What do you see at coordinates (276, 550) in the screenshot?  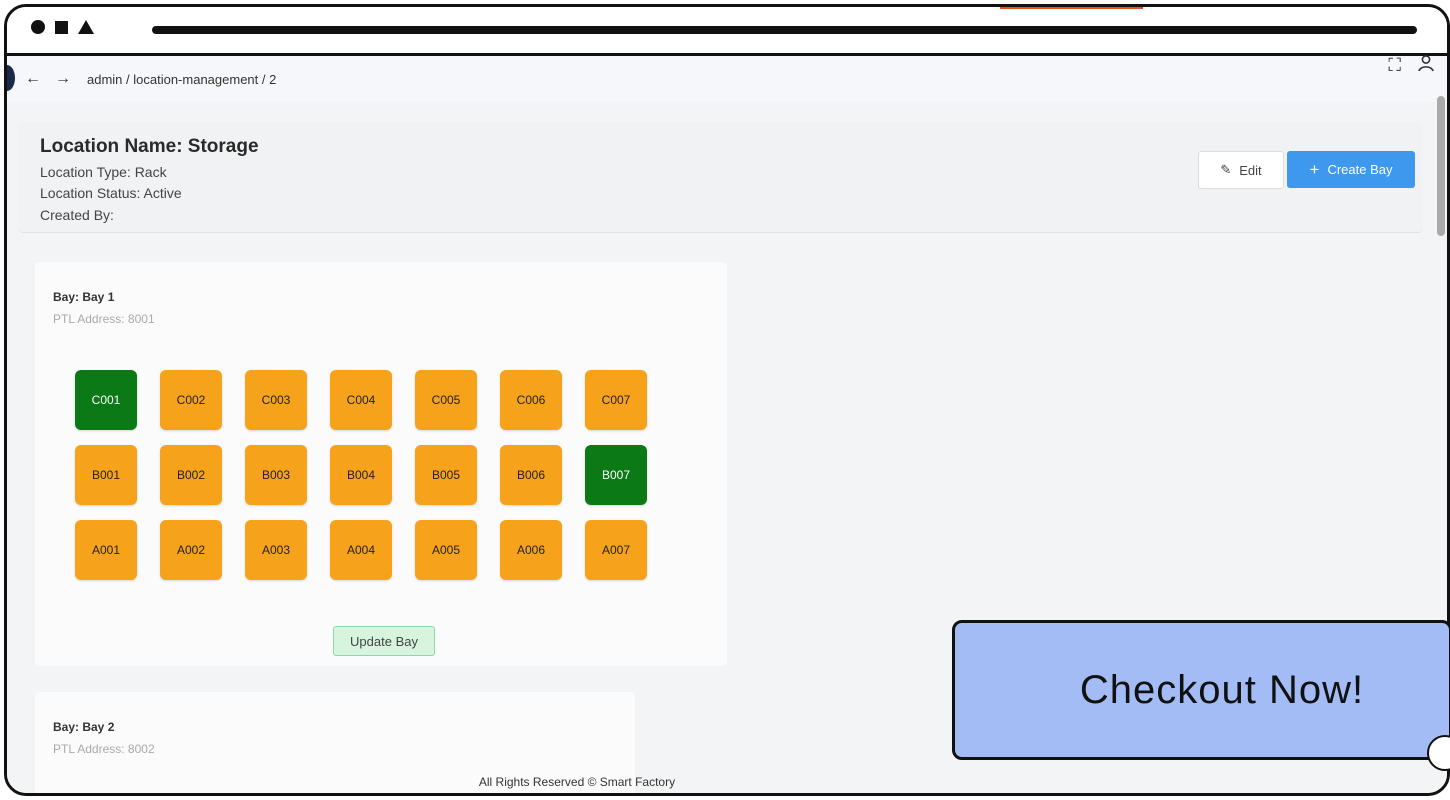 I see `bin-cell: A003` at bounding box center [276, 550].